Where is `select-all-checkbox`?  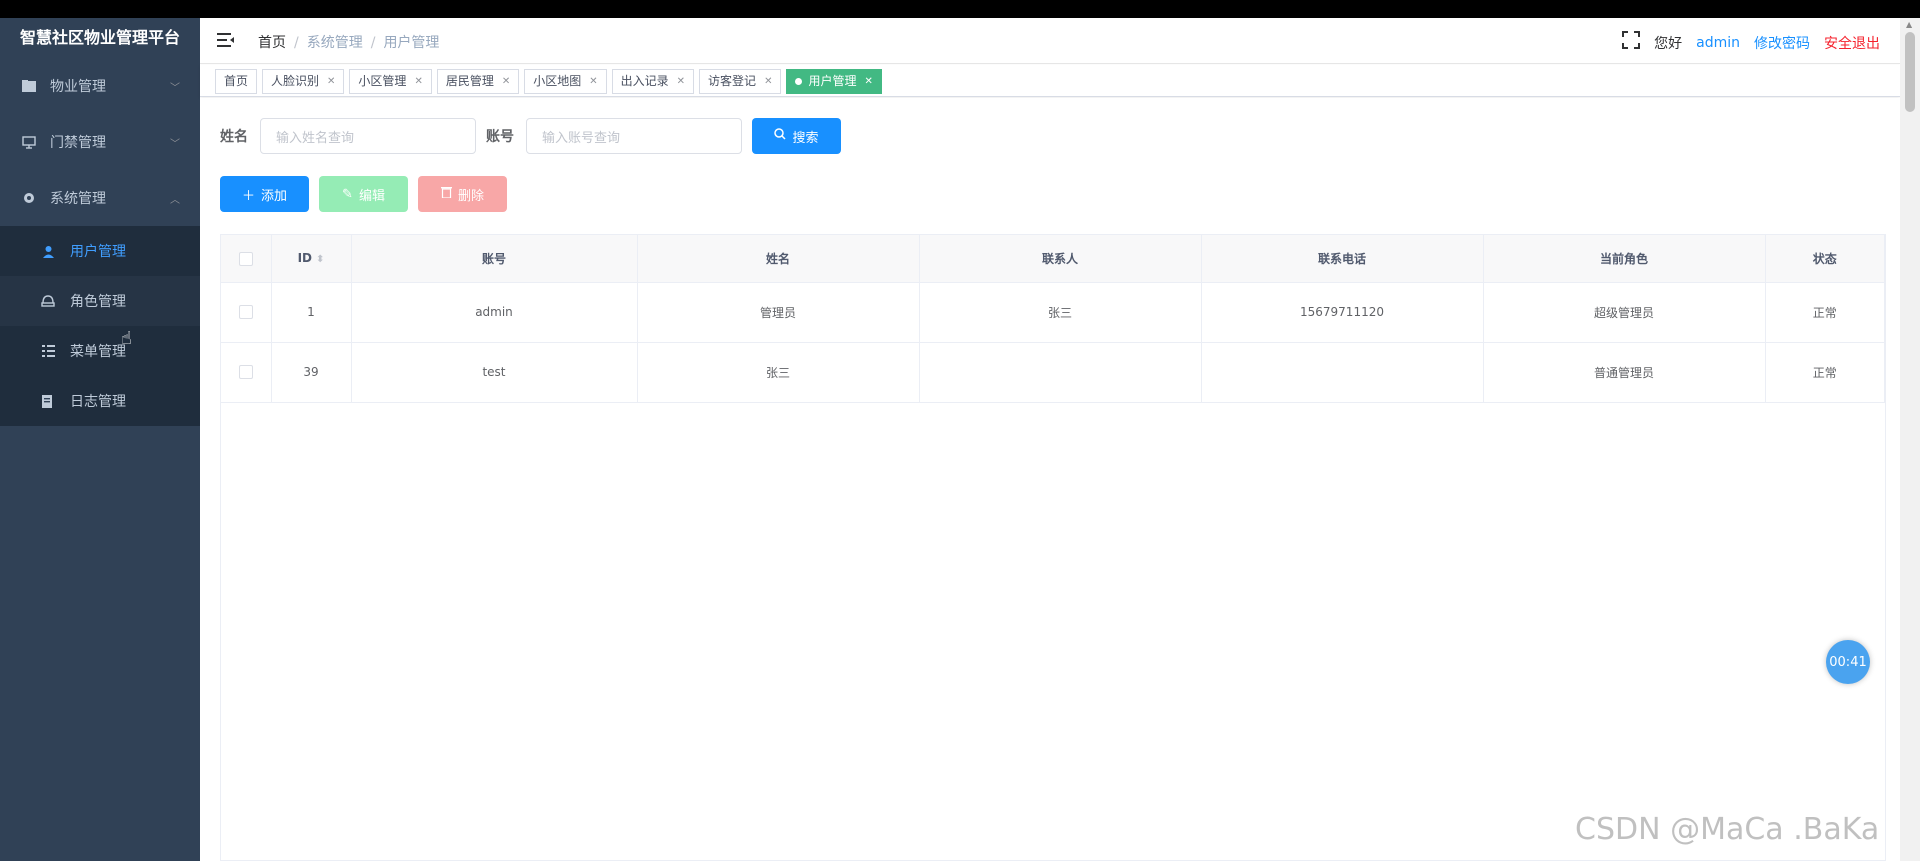 select-all-checkbox is located at coordinates (245, 258).